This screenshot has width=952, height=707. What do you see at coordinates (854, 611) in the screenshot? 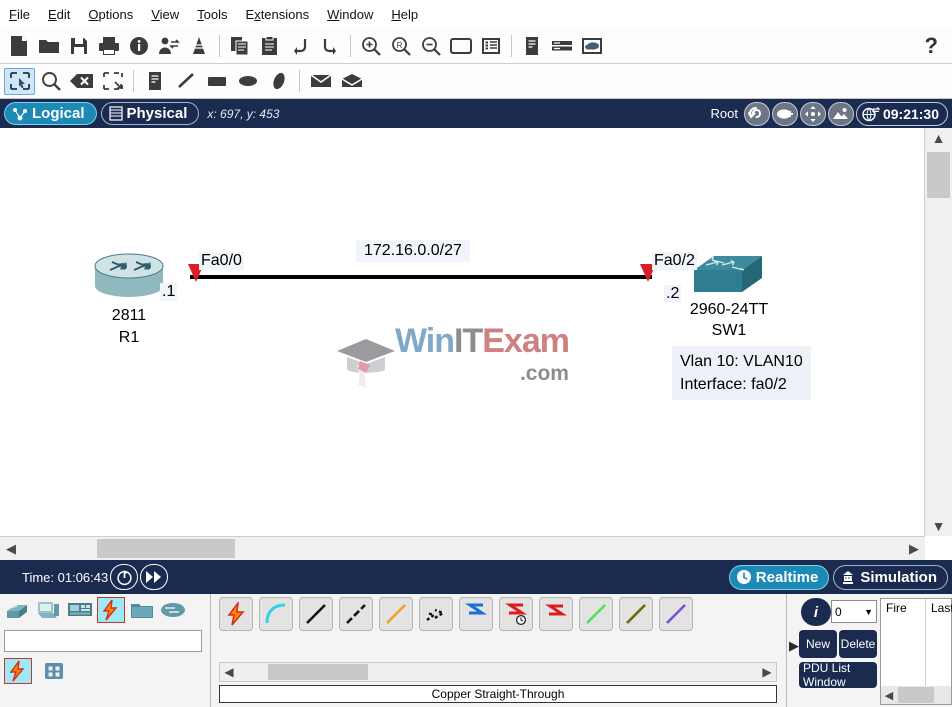
I see `scenario-select: 0 ▼` at bounding box center [854, 611].